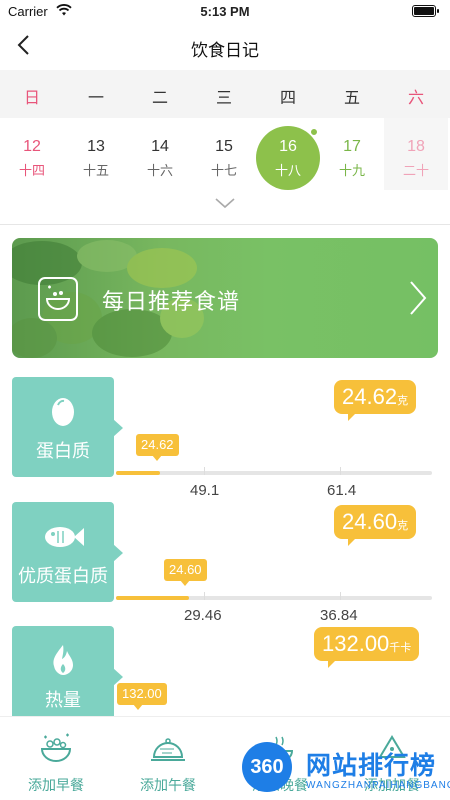  What do you see at coordinates (63, 660) in the screenshot?
I see `flame-icon` at bounding box center [63, 660].